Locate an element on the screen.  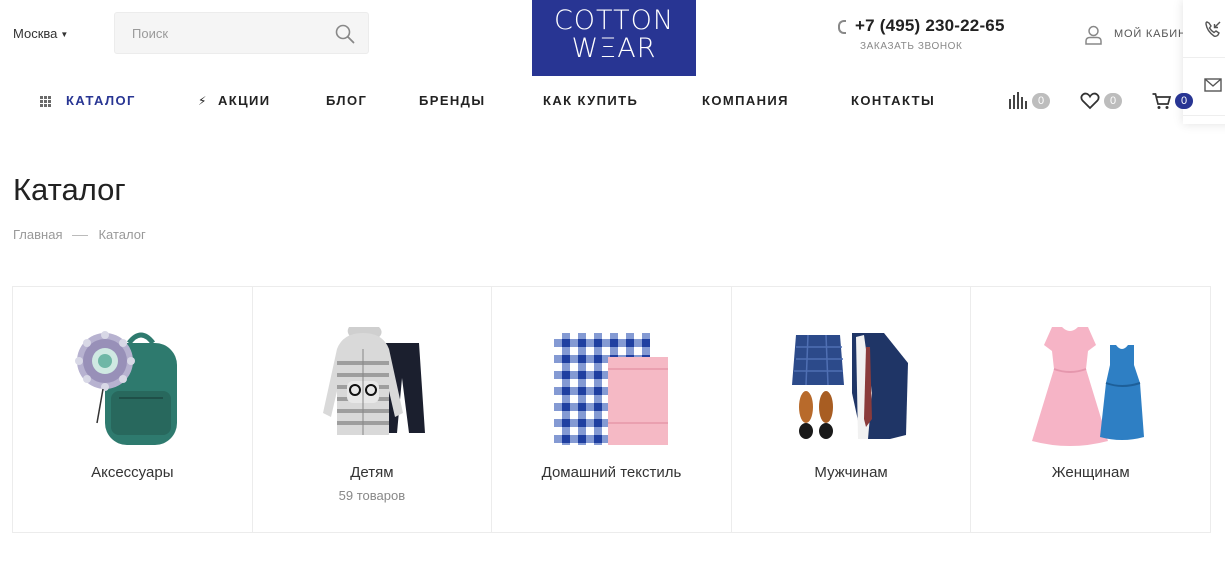
nav-sales-label: АКЦИИ is located at coordinates (244, 100).